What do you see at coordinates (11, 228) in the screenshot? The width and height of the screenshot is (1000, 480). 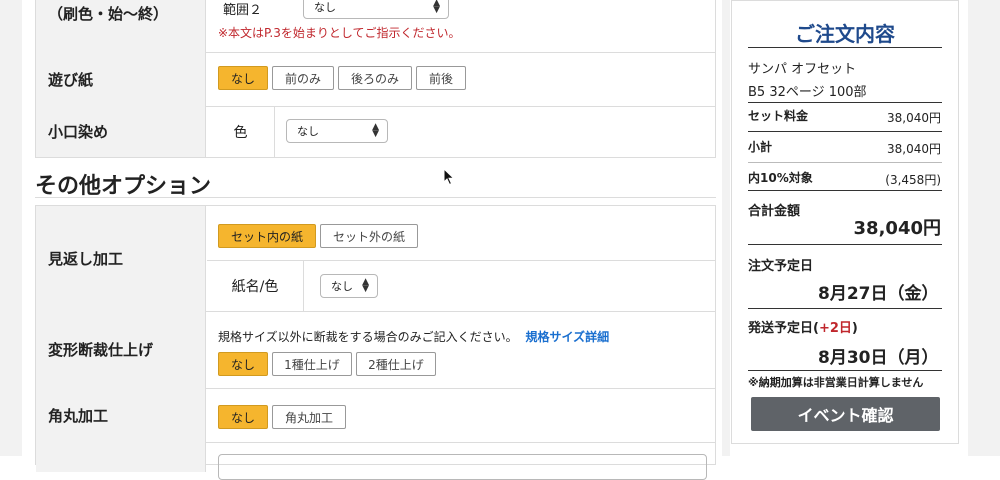 I see `left-gutter` at bounding box center [11, 228].